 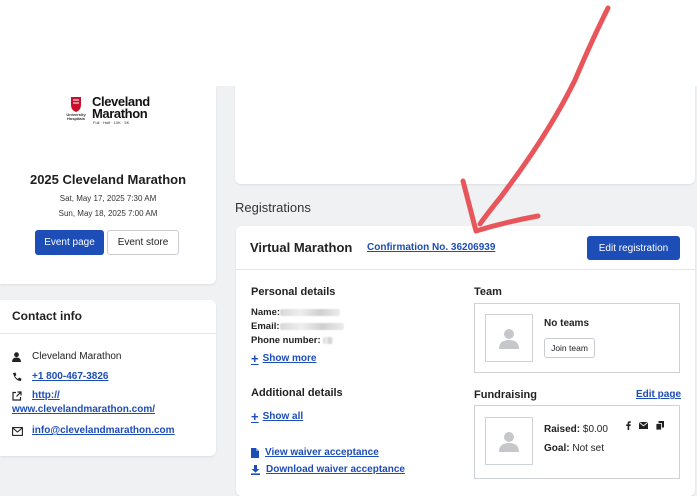 What do you see at coordinates (595, 429) in the screenshot?
I see `raised-value: $0.00` at bounding box center [595, 429].